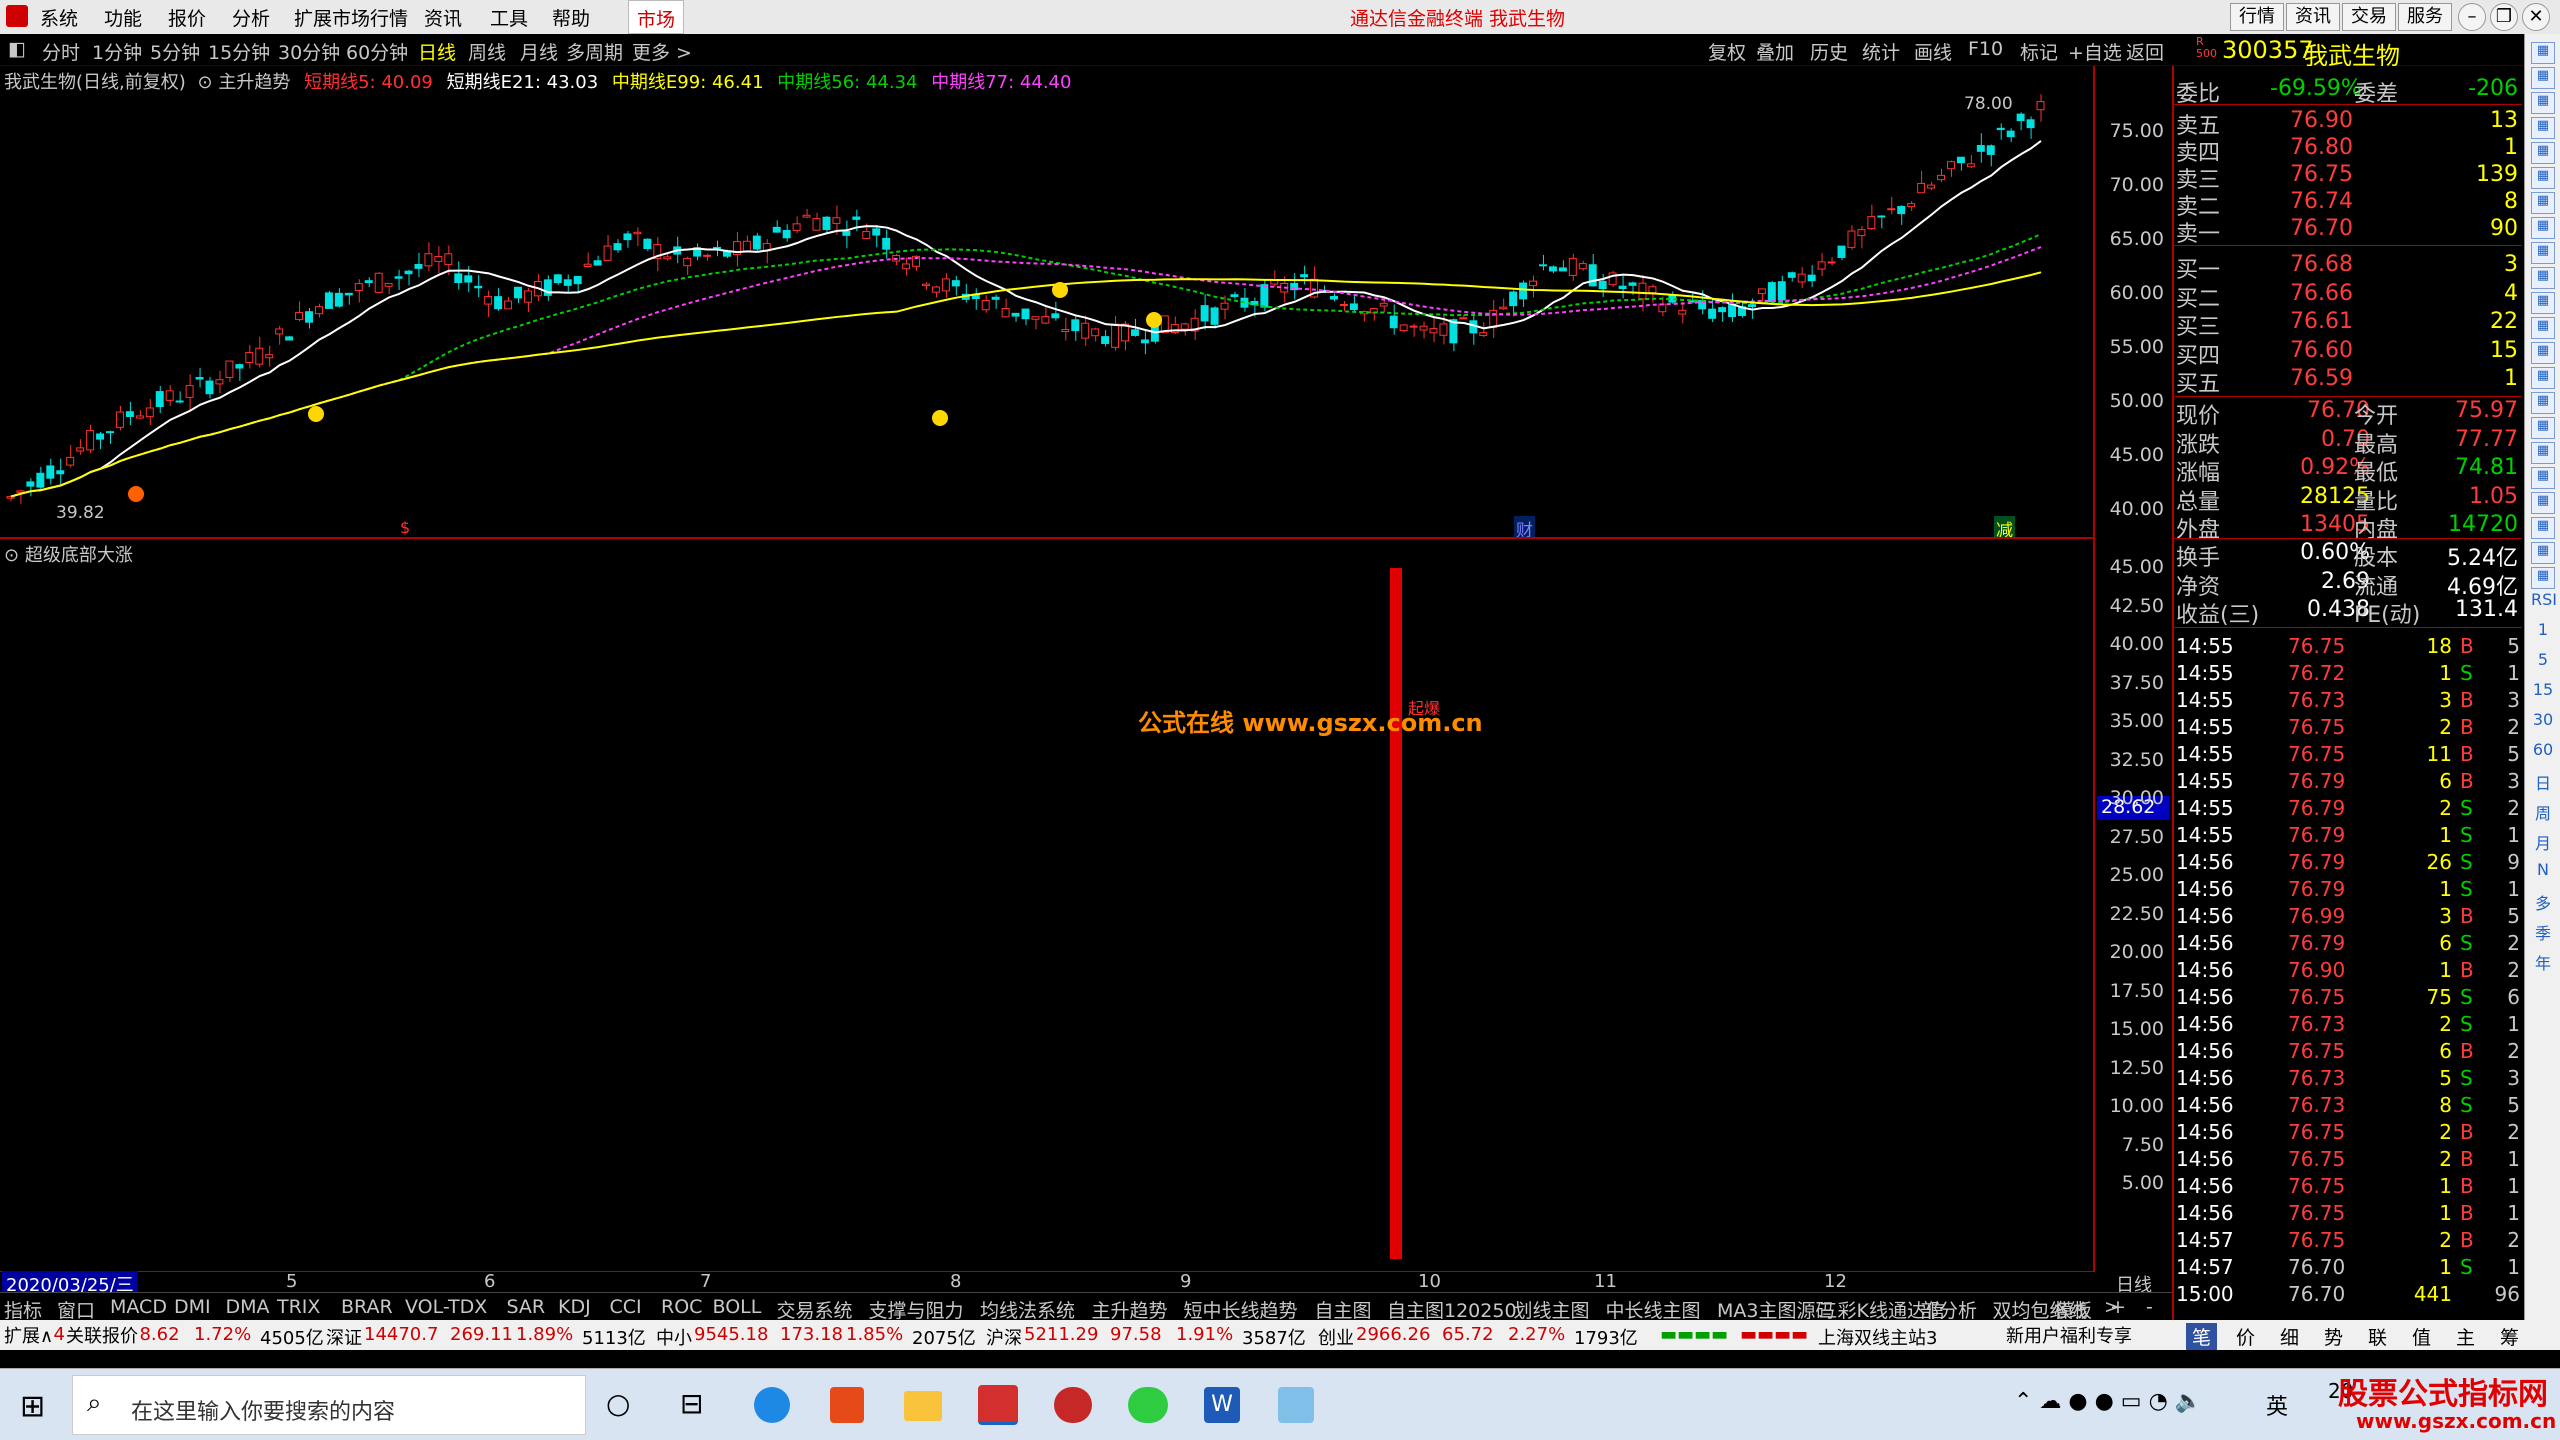 The height and width of the screenshot is (1440, 2560). What do you see at coordinates (2245, 1336) in the screenshot?
I see `right-tab-1: 价` at bounding box center [2245, 1336].